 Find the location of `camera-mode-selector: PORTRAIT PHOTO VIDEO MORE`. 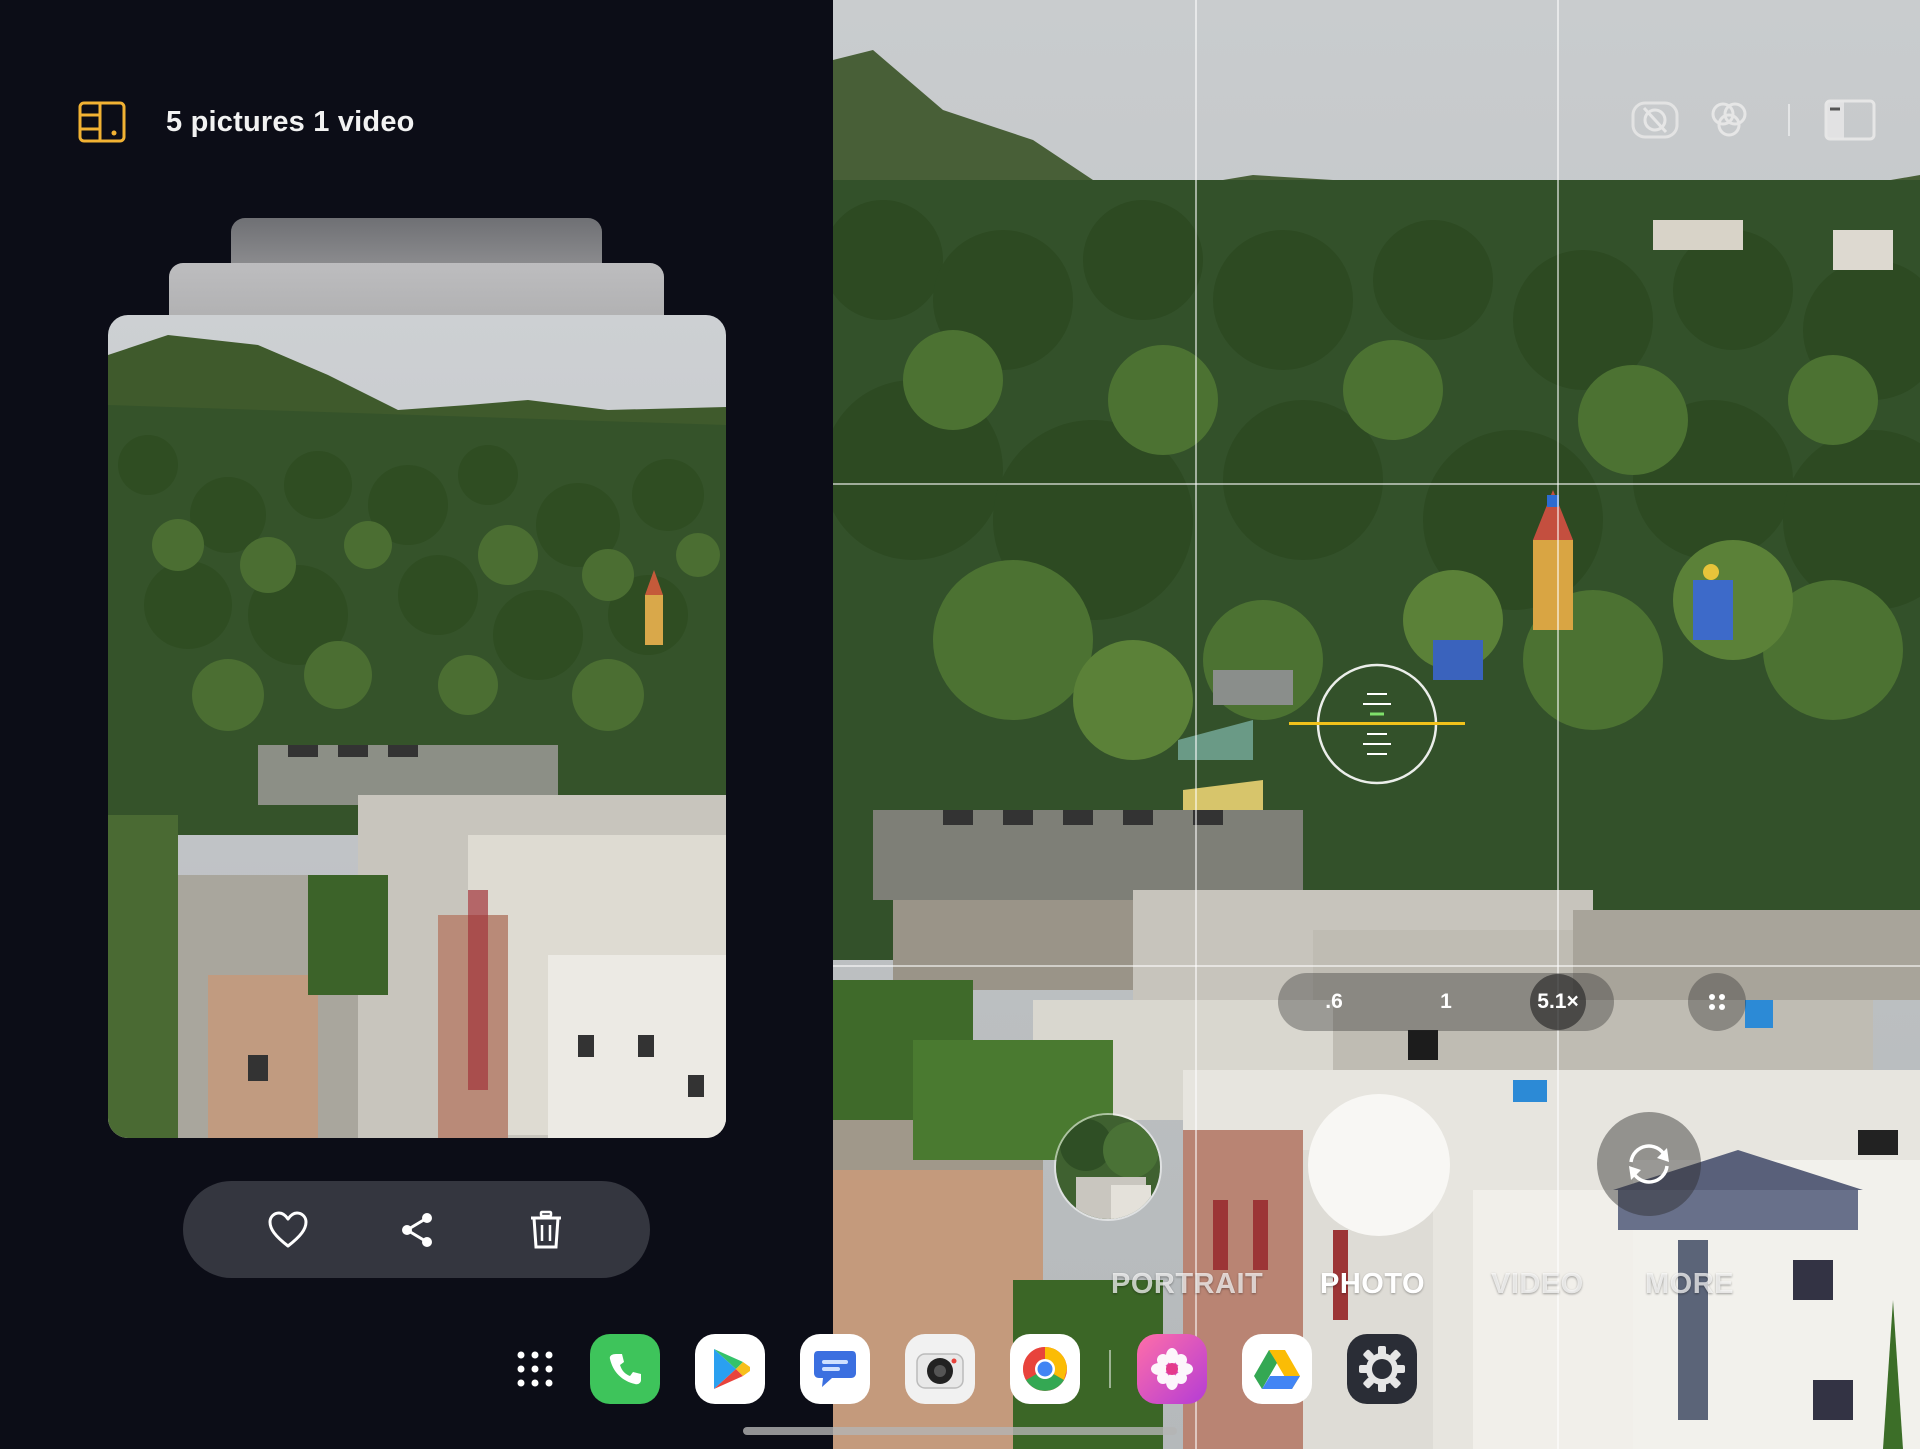

camera-mode-selector: PORTRAIT PHOTO VIDEO MORE is located at coordinates (1376, 1288).